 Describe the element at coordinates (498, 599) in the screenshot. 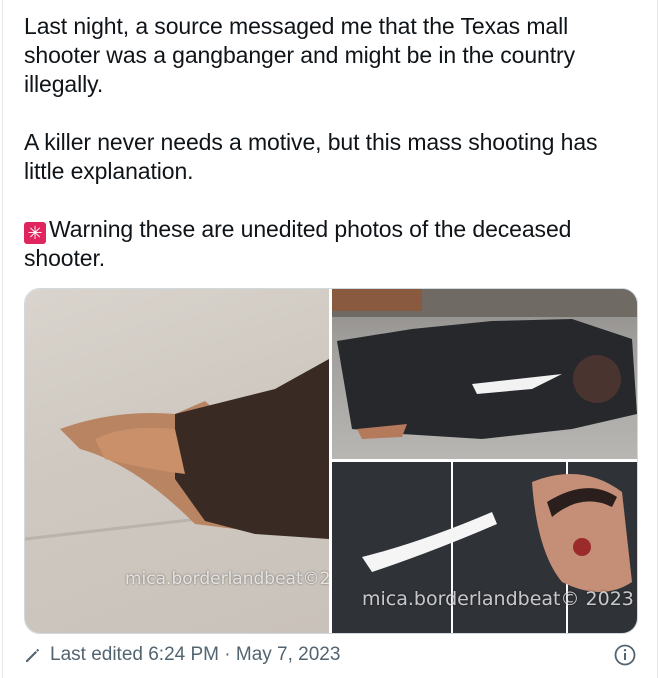

I see `watermark-2: mica.borderlandbeat© 2023` at that location.